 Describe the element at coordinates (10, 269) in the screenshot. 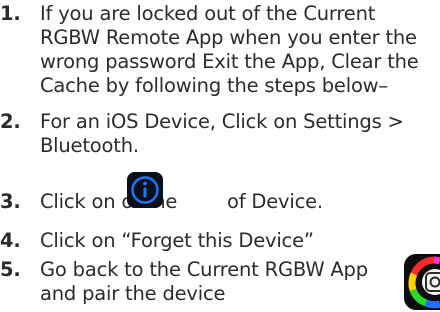

I see `step-number: 5.` at that location.